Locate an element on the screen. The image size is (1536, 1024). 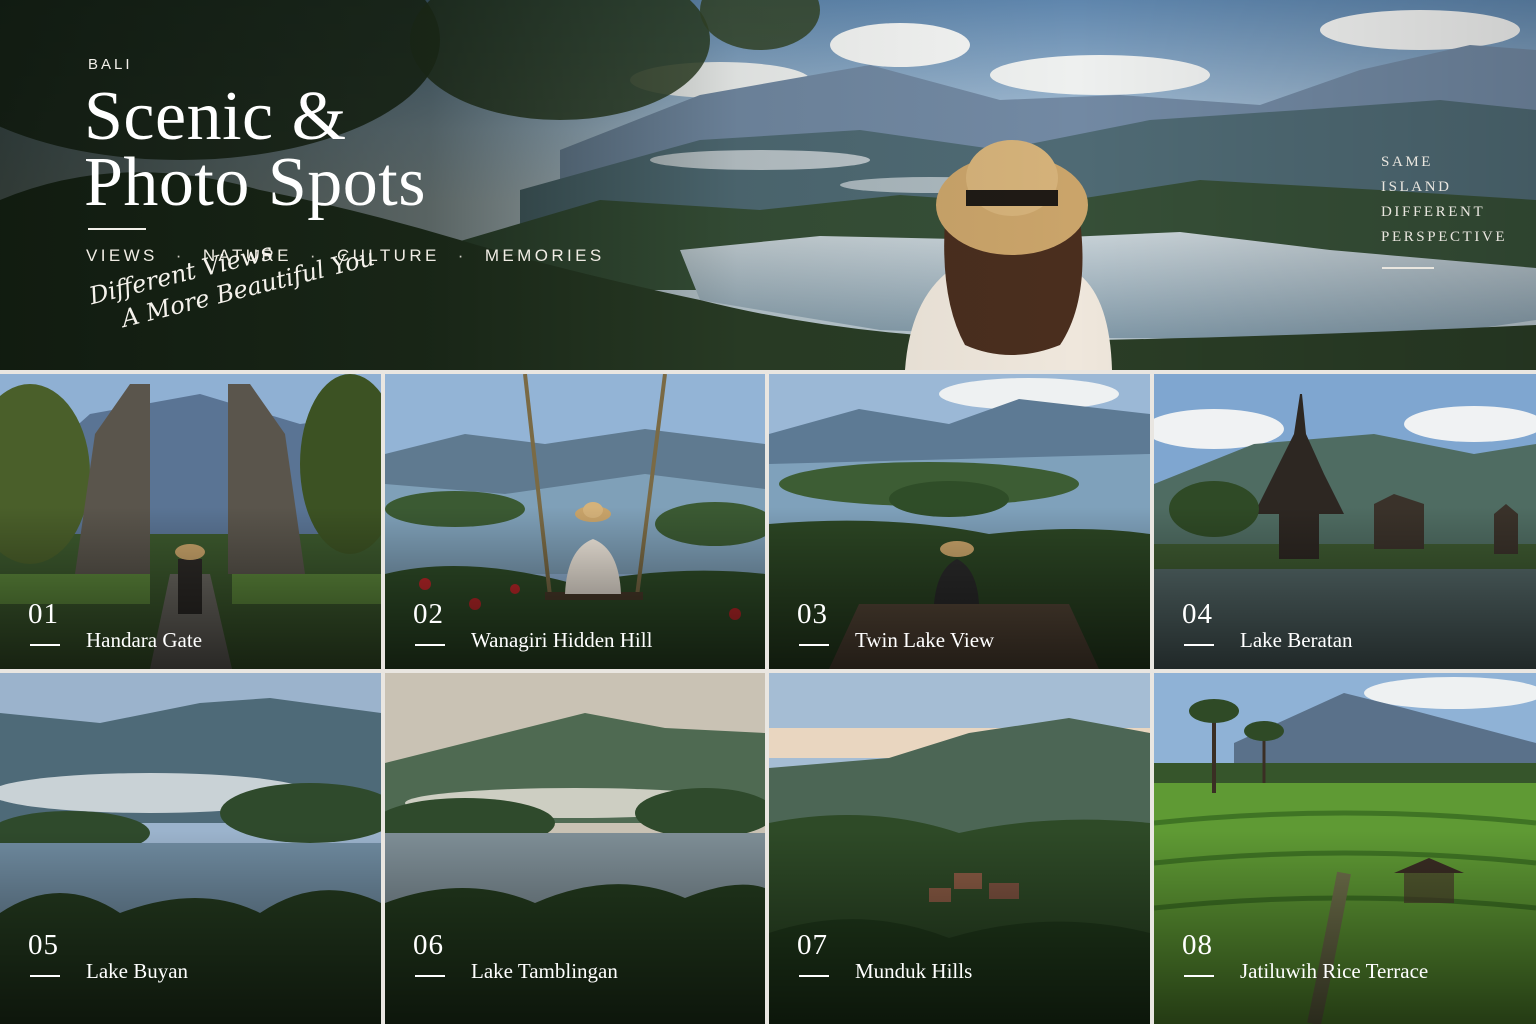
spot-number: 06 is located at coordinates (428, 945).